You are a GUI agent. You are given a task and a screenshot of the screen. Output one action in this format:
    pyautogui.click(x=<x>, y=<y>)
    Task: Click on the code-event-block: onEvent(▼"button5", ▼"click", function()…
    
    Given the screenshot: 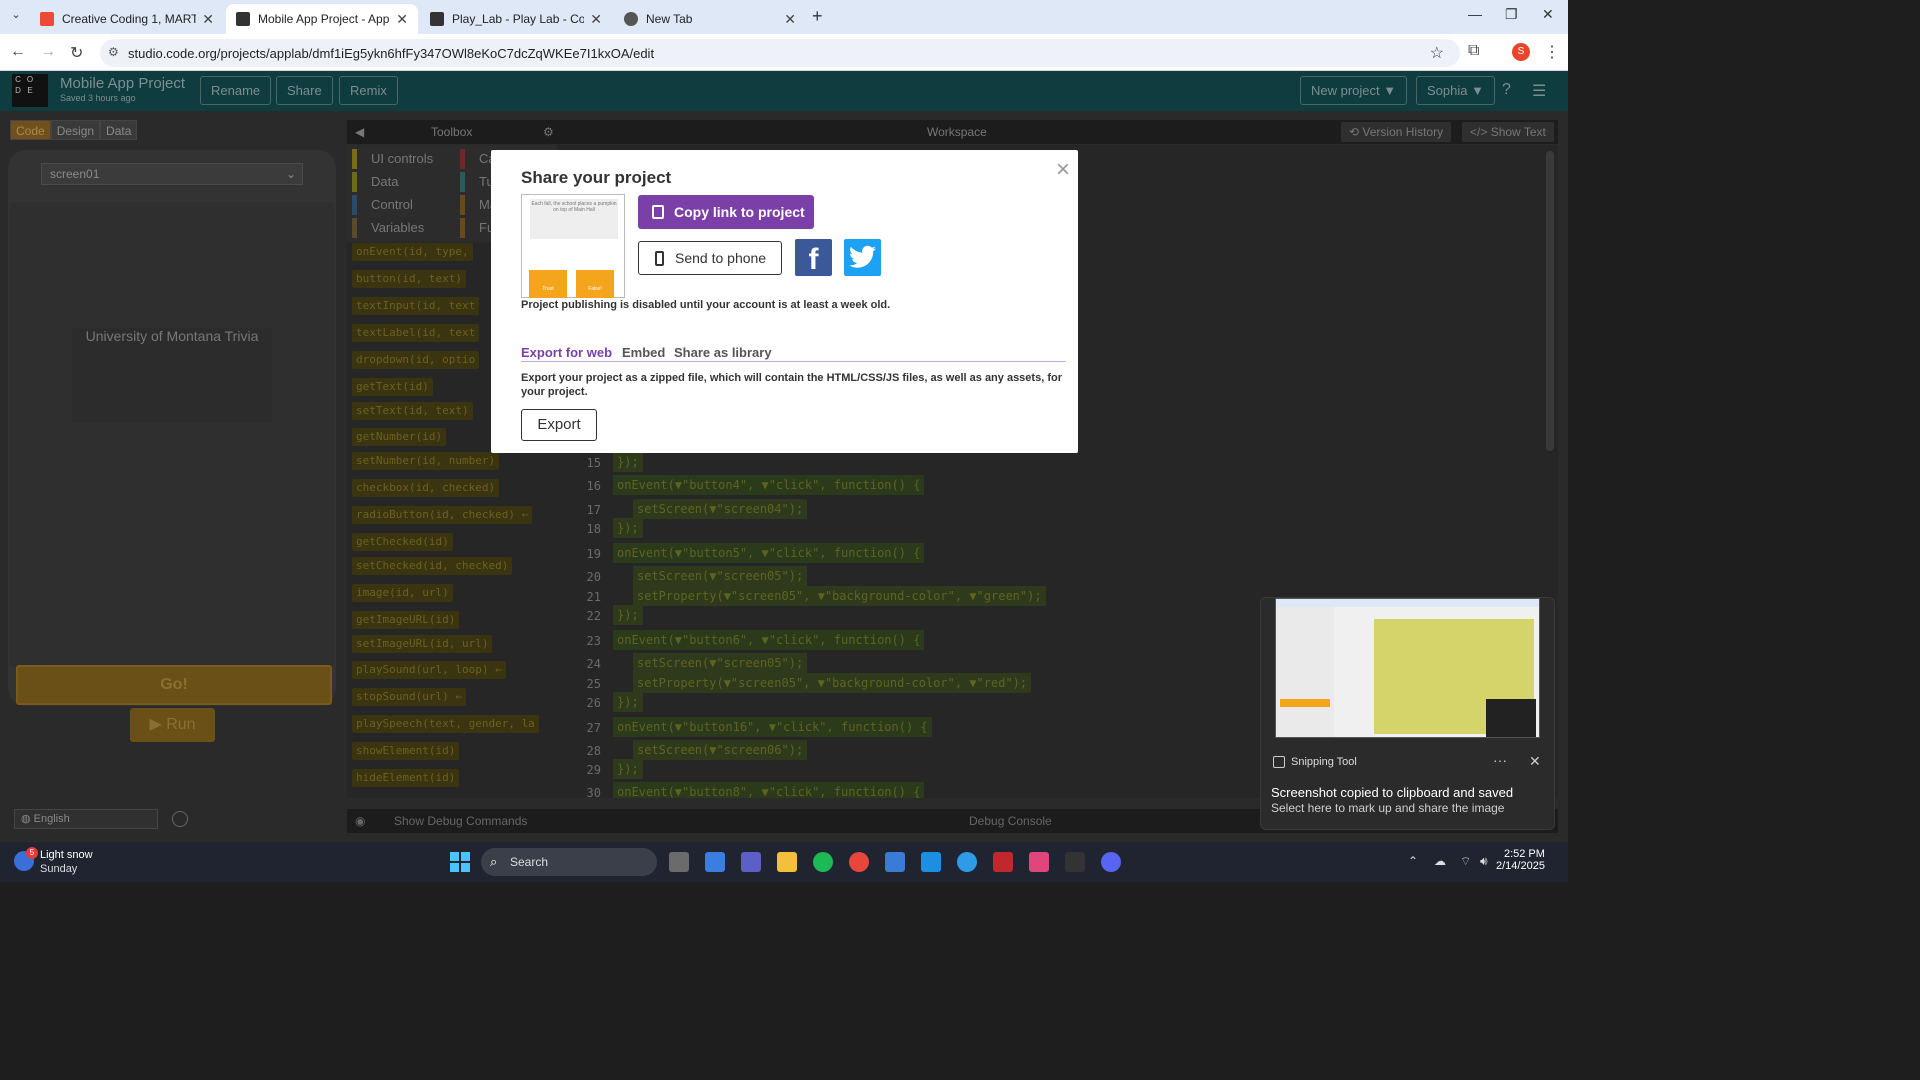 What is the action you would take?
    pyautogui.click(x=769, y=553)
    